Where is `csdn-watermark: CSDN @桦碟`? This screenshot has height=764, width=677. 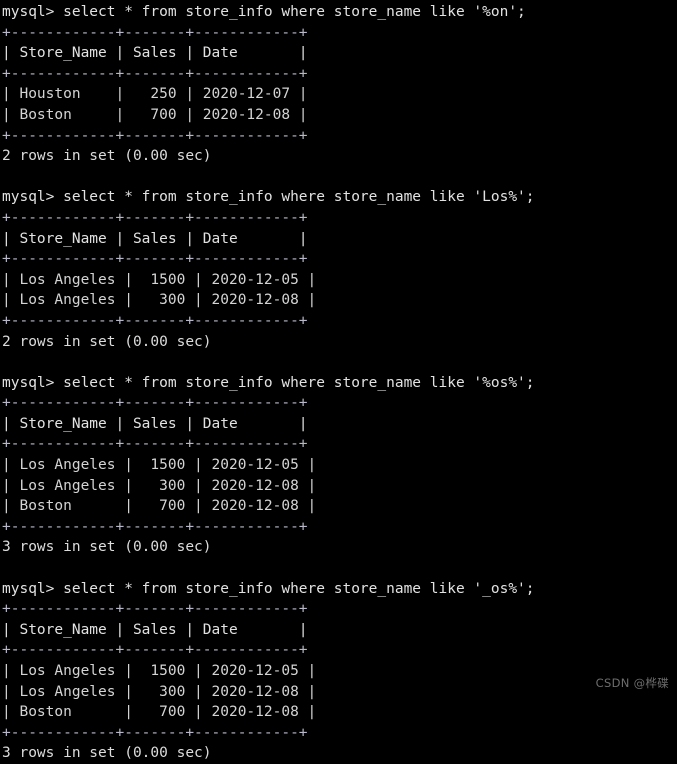 csdn-watermark: CSDN @桦碟 is located at coordinates (632, 683).